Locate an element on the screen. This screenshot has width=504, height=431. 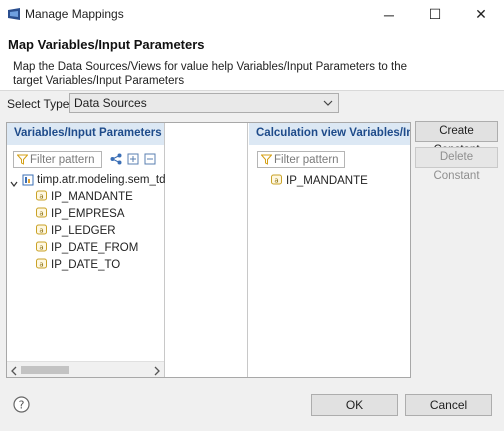
target-panel-header: Calculation view Variables/In is located at coordinates (329, 134).